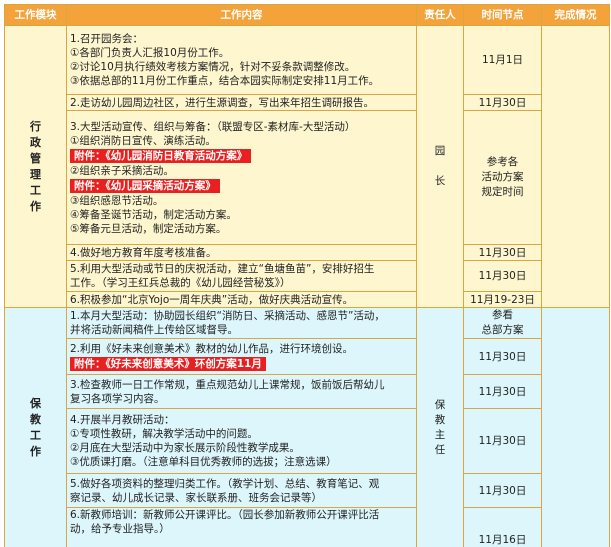 Image resolution: width=611 pixels, height=547 pixels. What do you see at coordinates (440, 427) in the screenshot?
I see `owner-teaching-director: 保 教 主 任` at bounding box center [440, 427].